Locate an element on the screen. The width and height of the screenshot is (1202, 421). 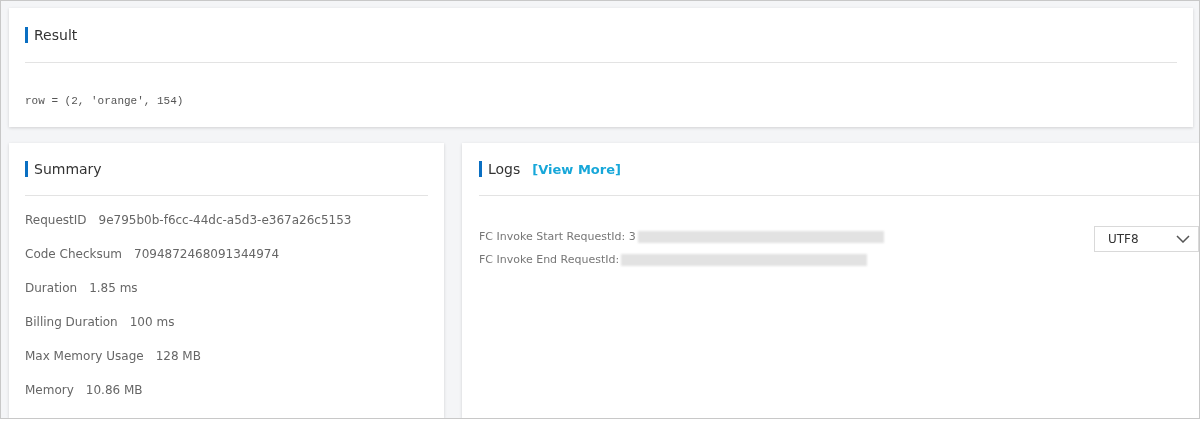
section-title: Summary is located at coordinates (68, 169).